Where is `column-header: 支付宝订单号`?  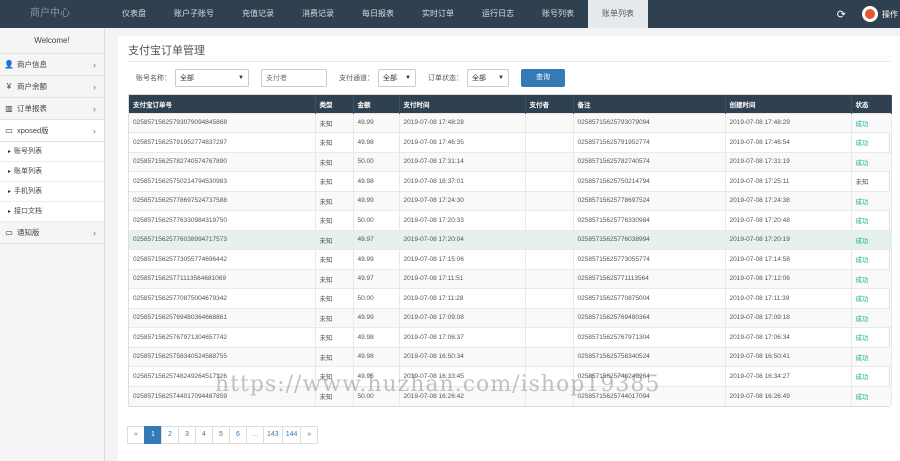
column-header: 支付宝订单号 is located at coordinates (222, 104).